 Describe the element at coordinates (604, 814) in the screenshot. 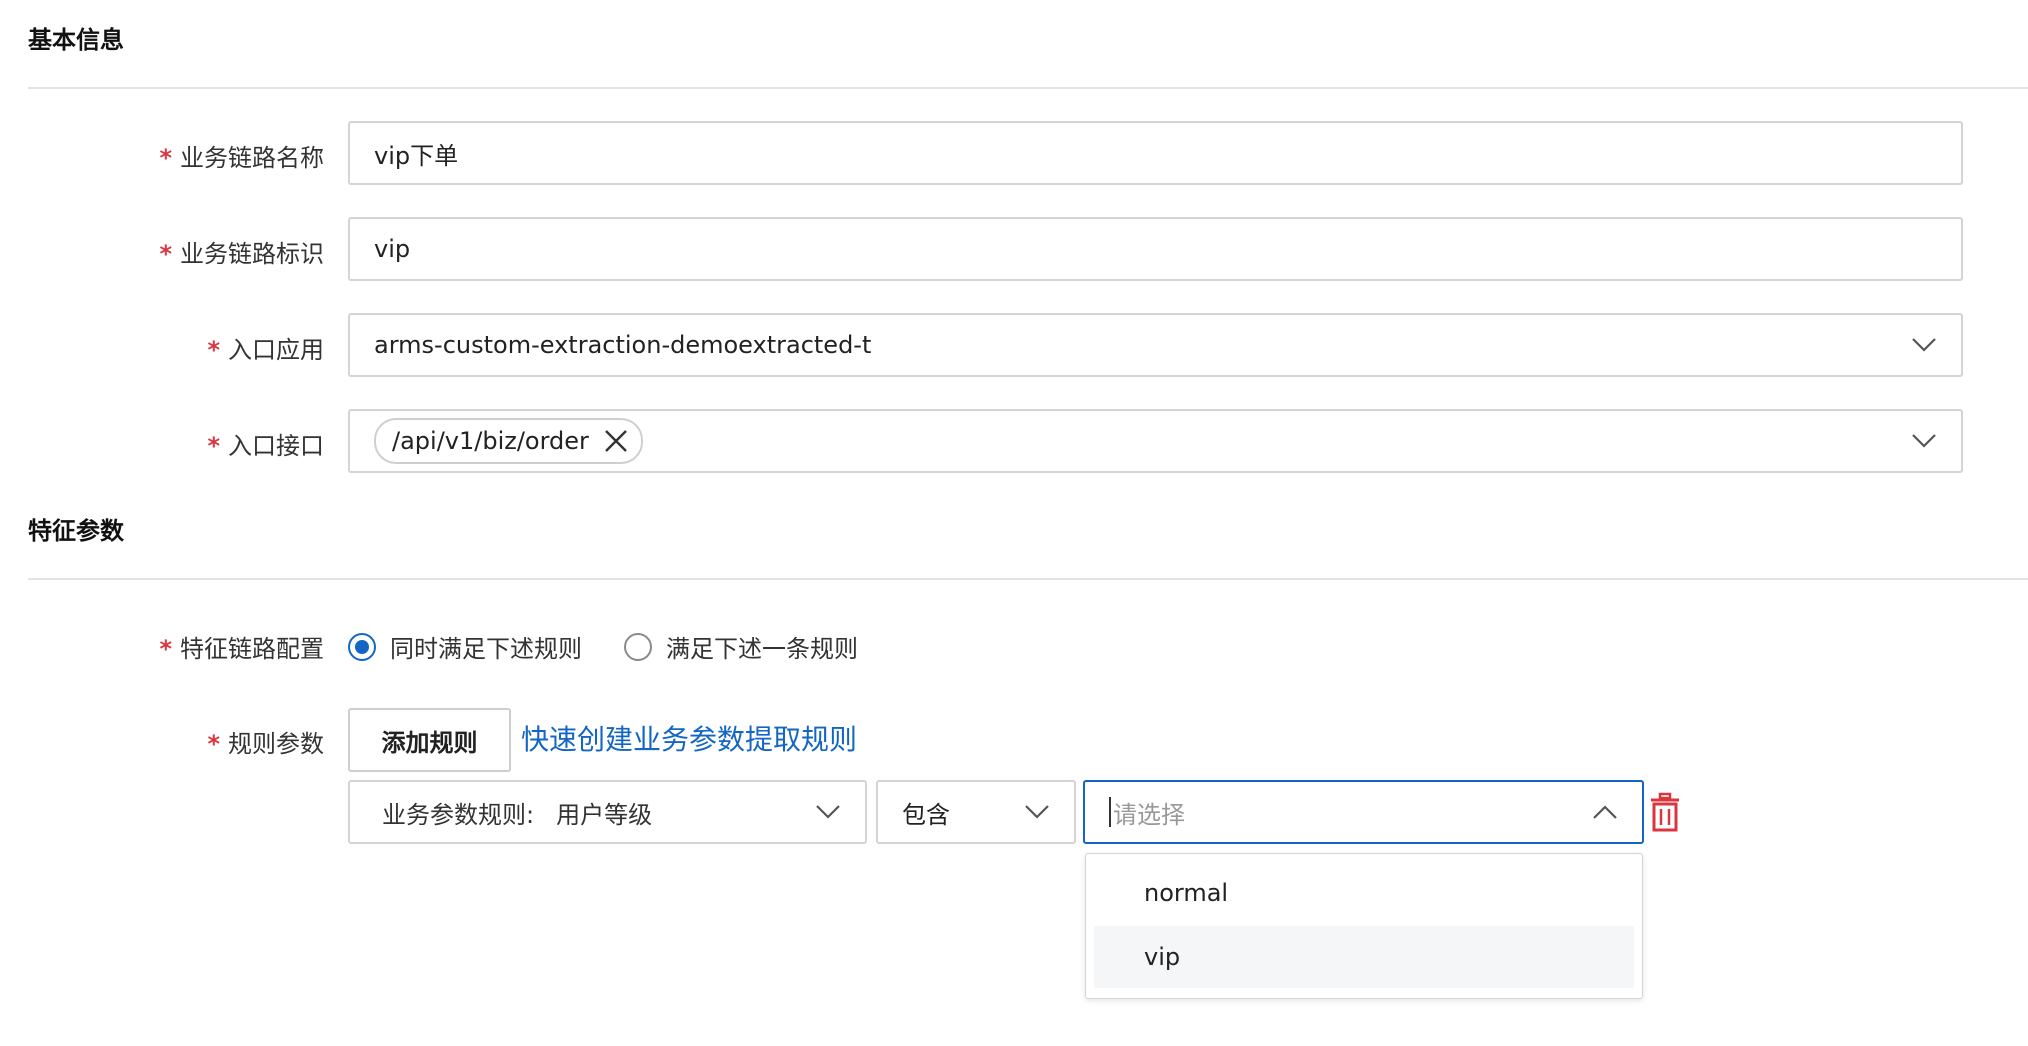

I see `rule-value: 用户等级` at that location.